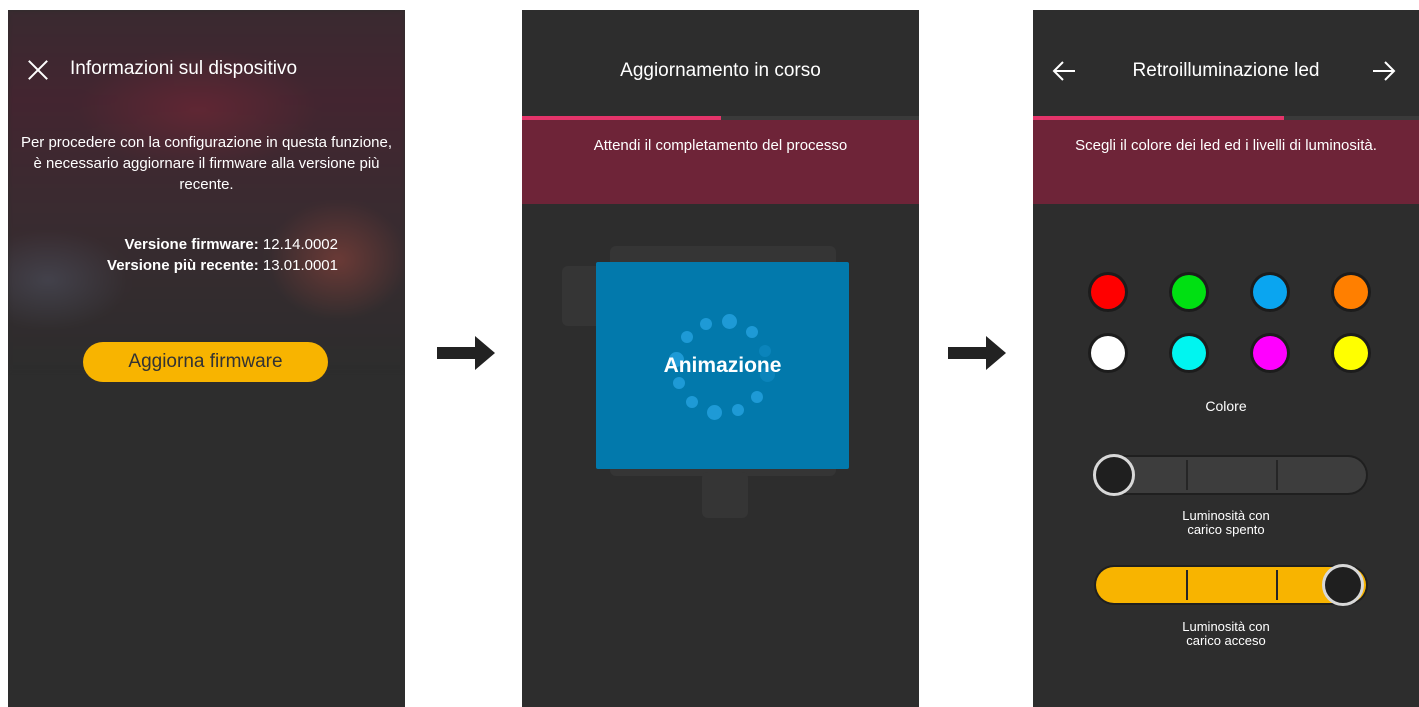 The image size is (1419, 707). What do you see at coordinates (1226, 70) in the screenshot?
I see `screen-title: Retroilluminazione led` at bounding box center [1226, 70].